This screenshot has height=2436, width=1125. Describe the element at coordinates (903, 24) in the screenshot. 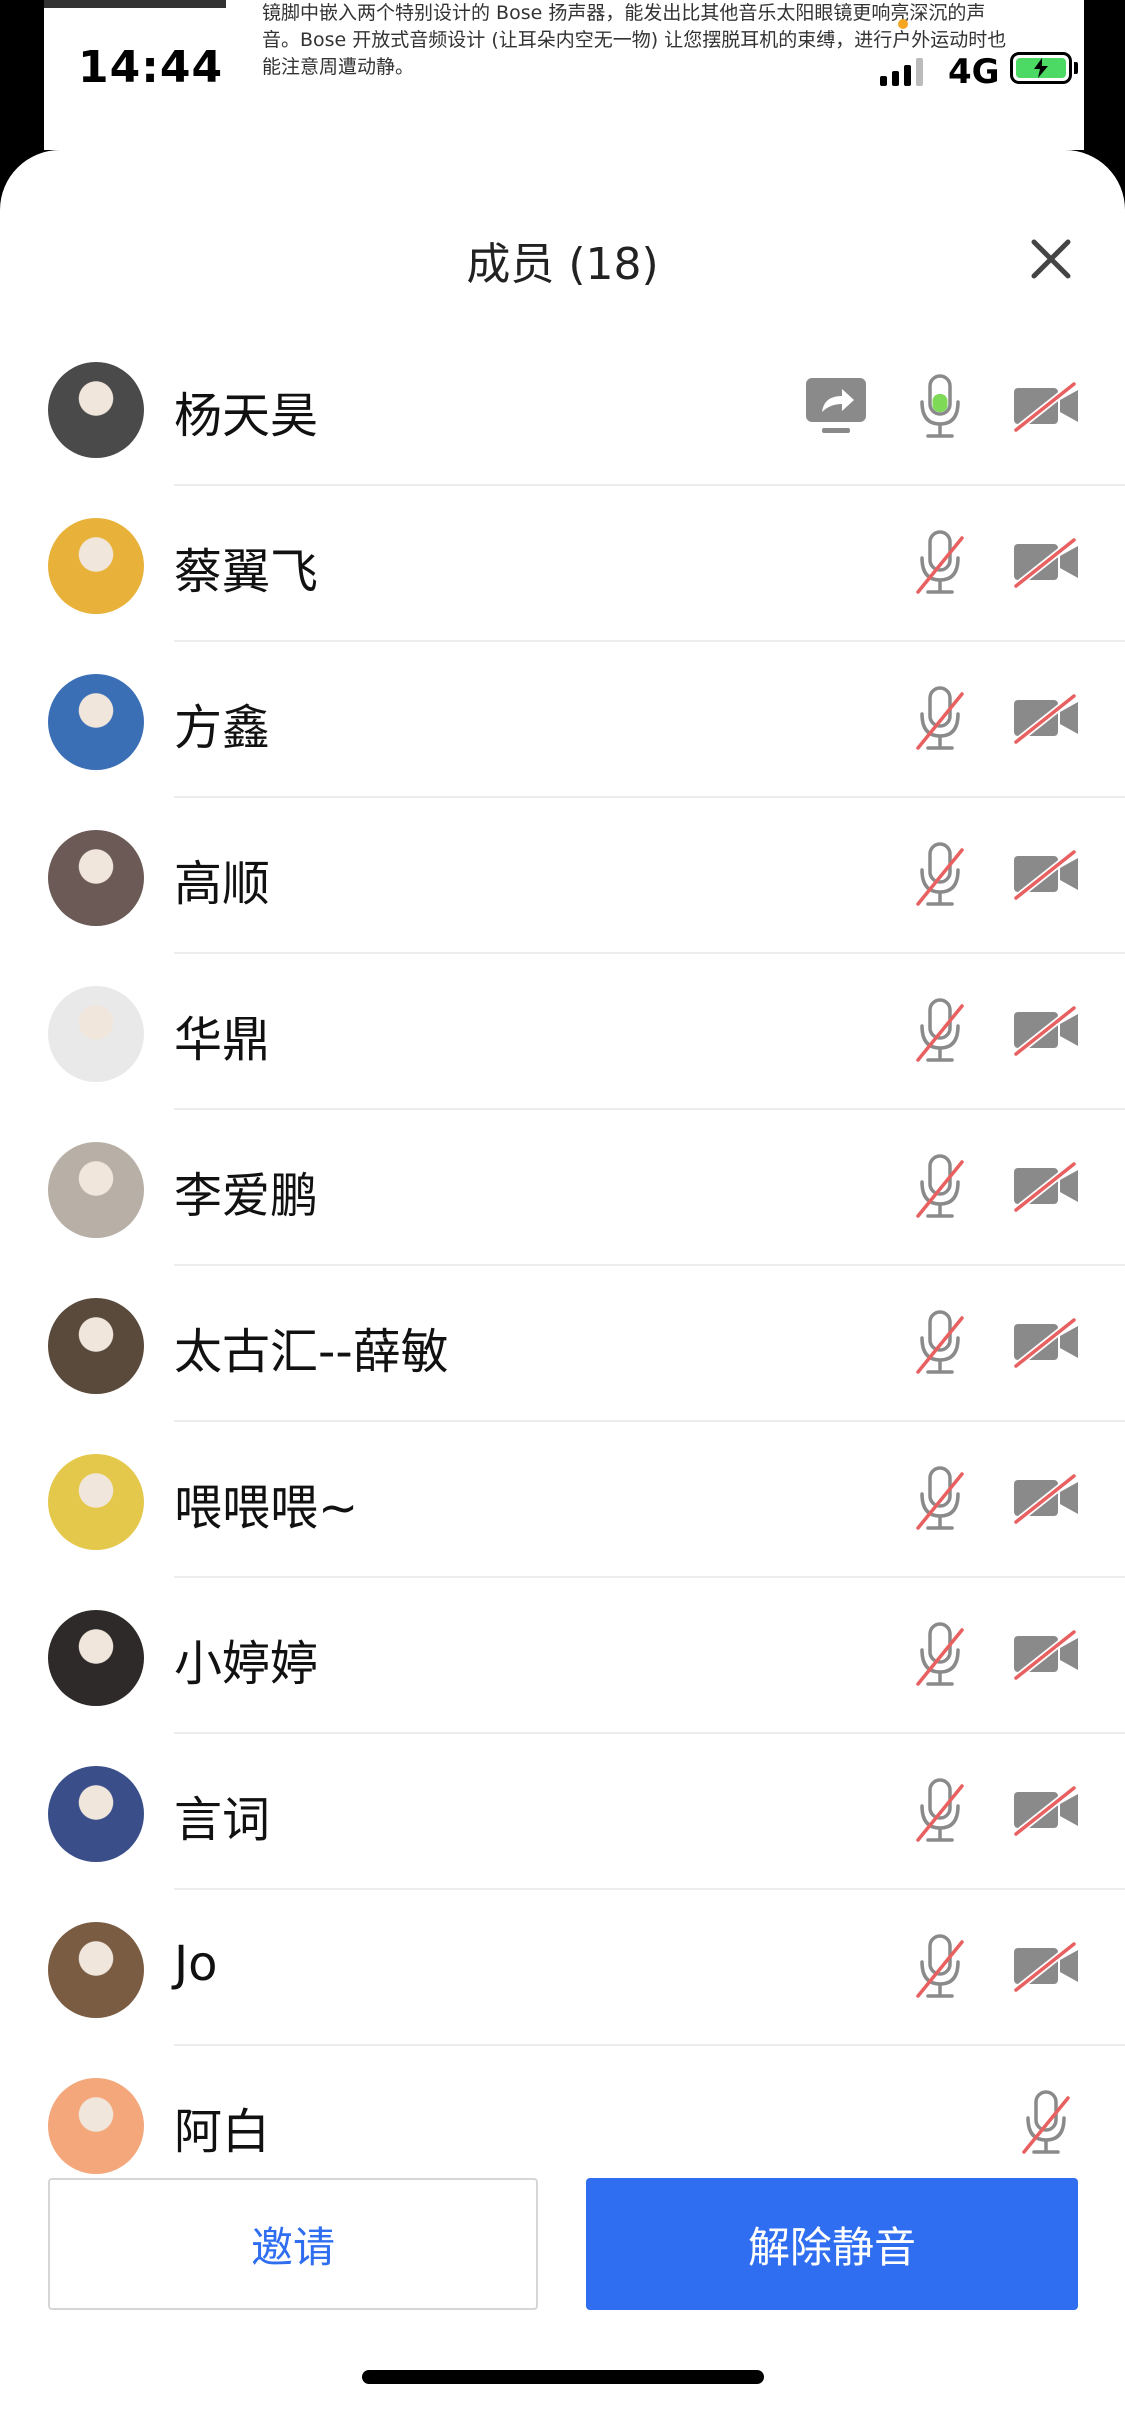

I see `recording-indicator` at that location.